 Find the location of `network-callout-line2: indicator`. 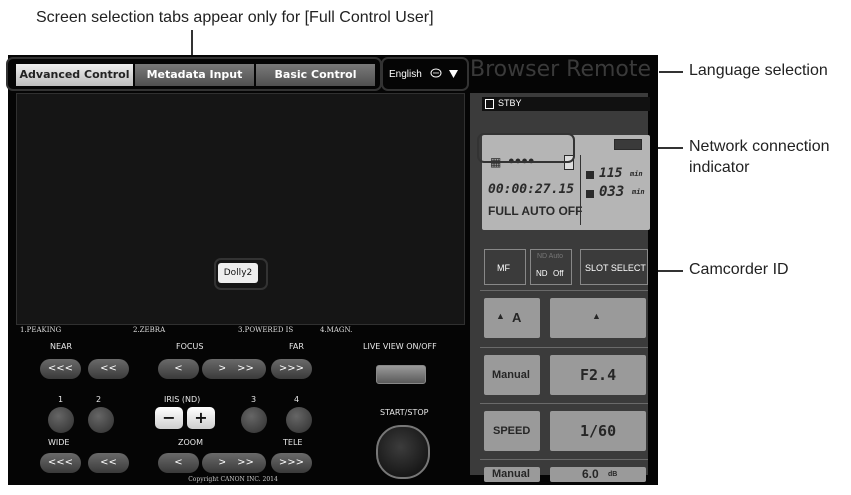

network-callout-line2: indicator is located at coordinates (719, 167).